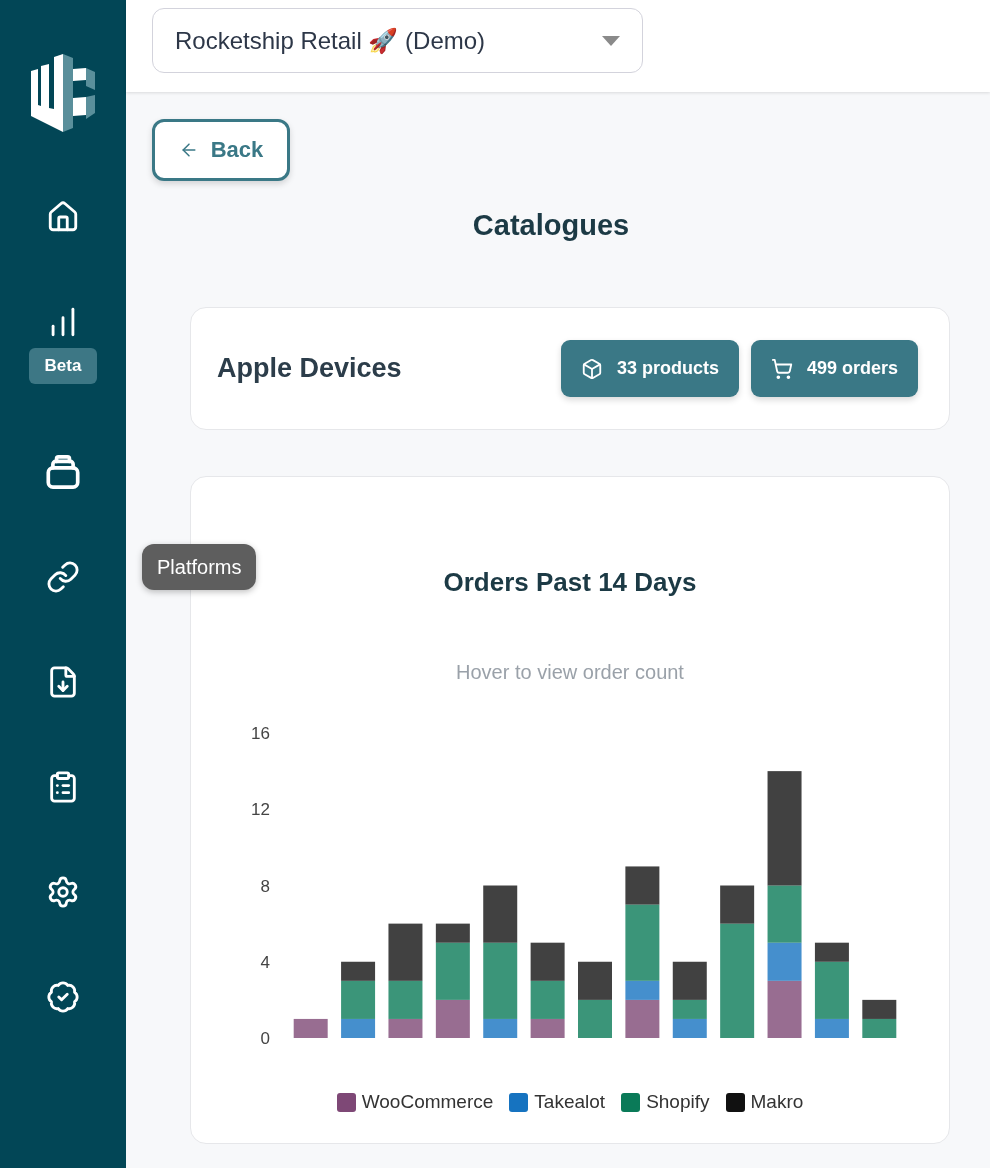  I want to click on home-icon, so click(63, 217).